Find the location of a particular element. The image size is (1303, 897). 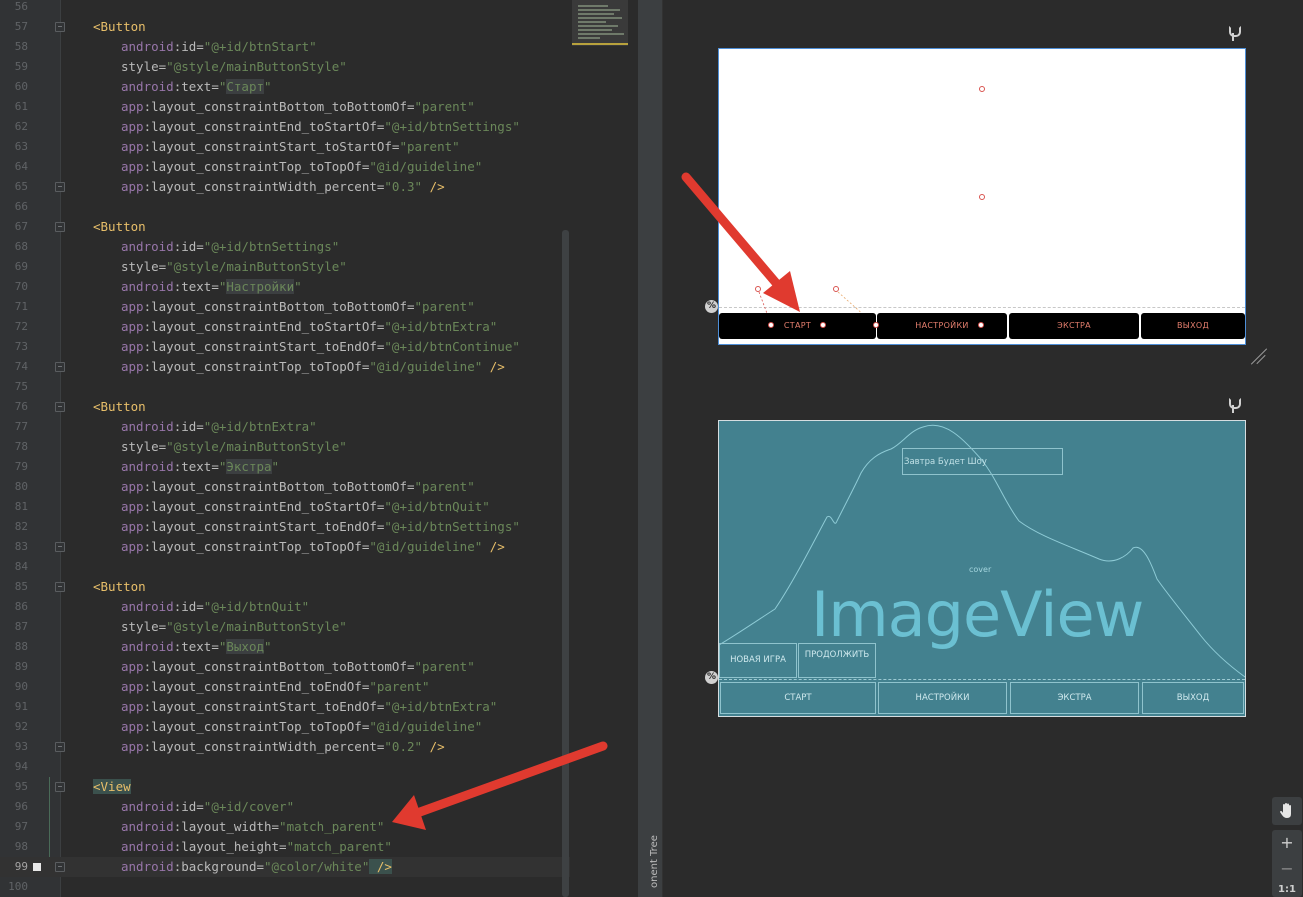

code-text: android:text="Настройки" is located at coordinates (211, 287).